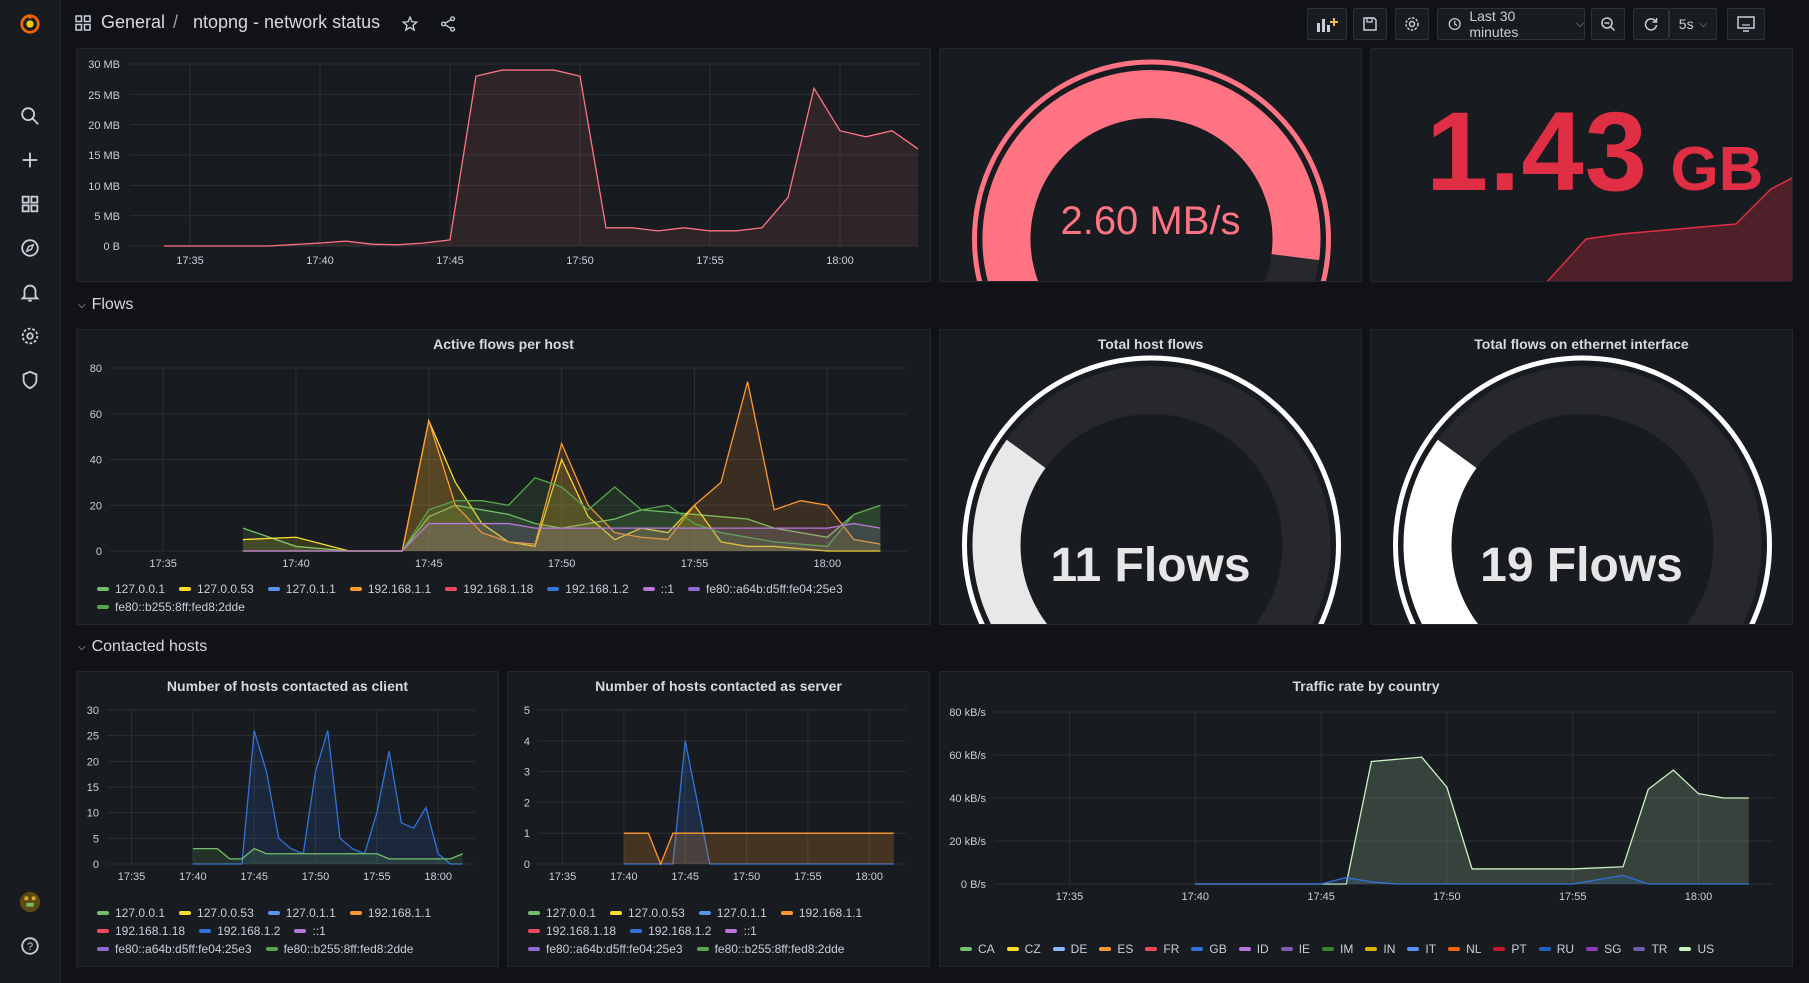 The image size is (1809, 983). What do you see at coordinates (1370, 24) in the screenshot?
I see `save-dashboard-button` at bounding box center [1370, 24].